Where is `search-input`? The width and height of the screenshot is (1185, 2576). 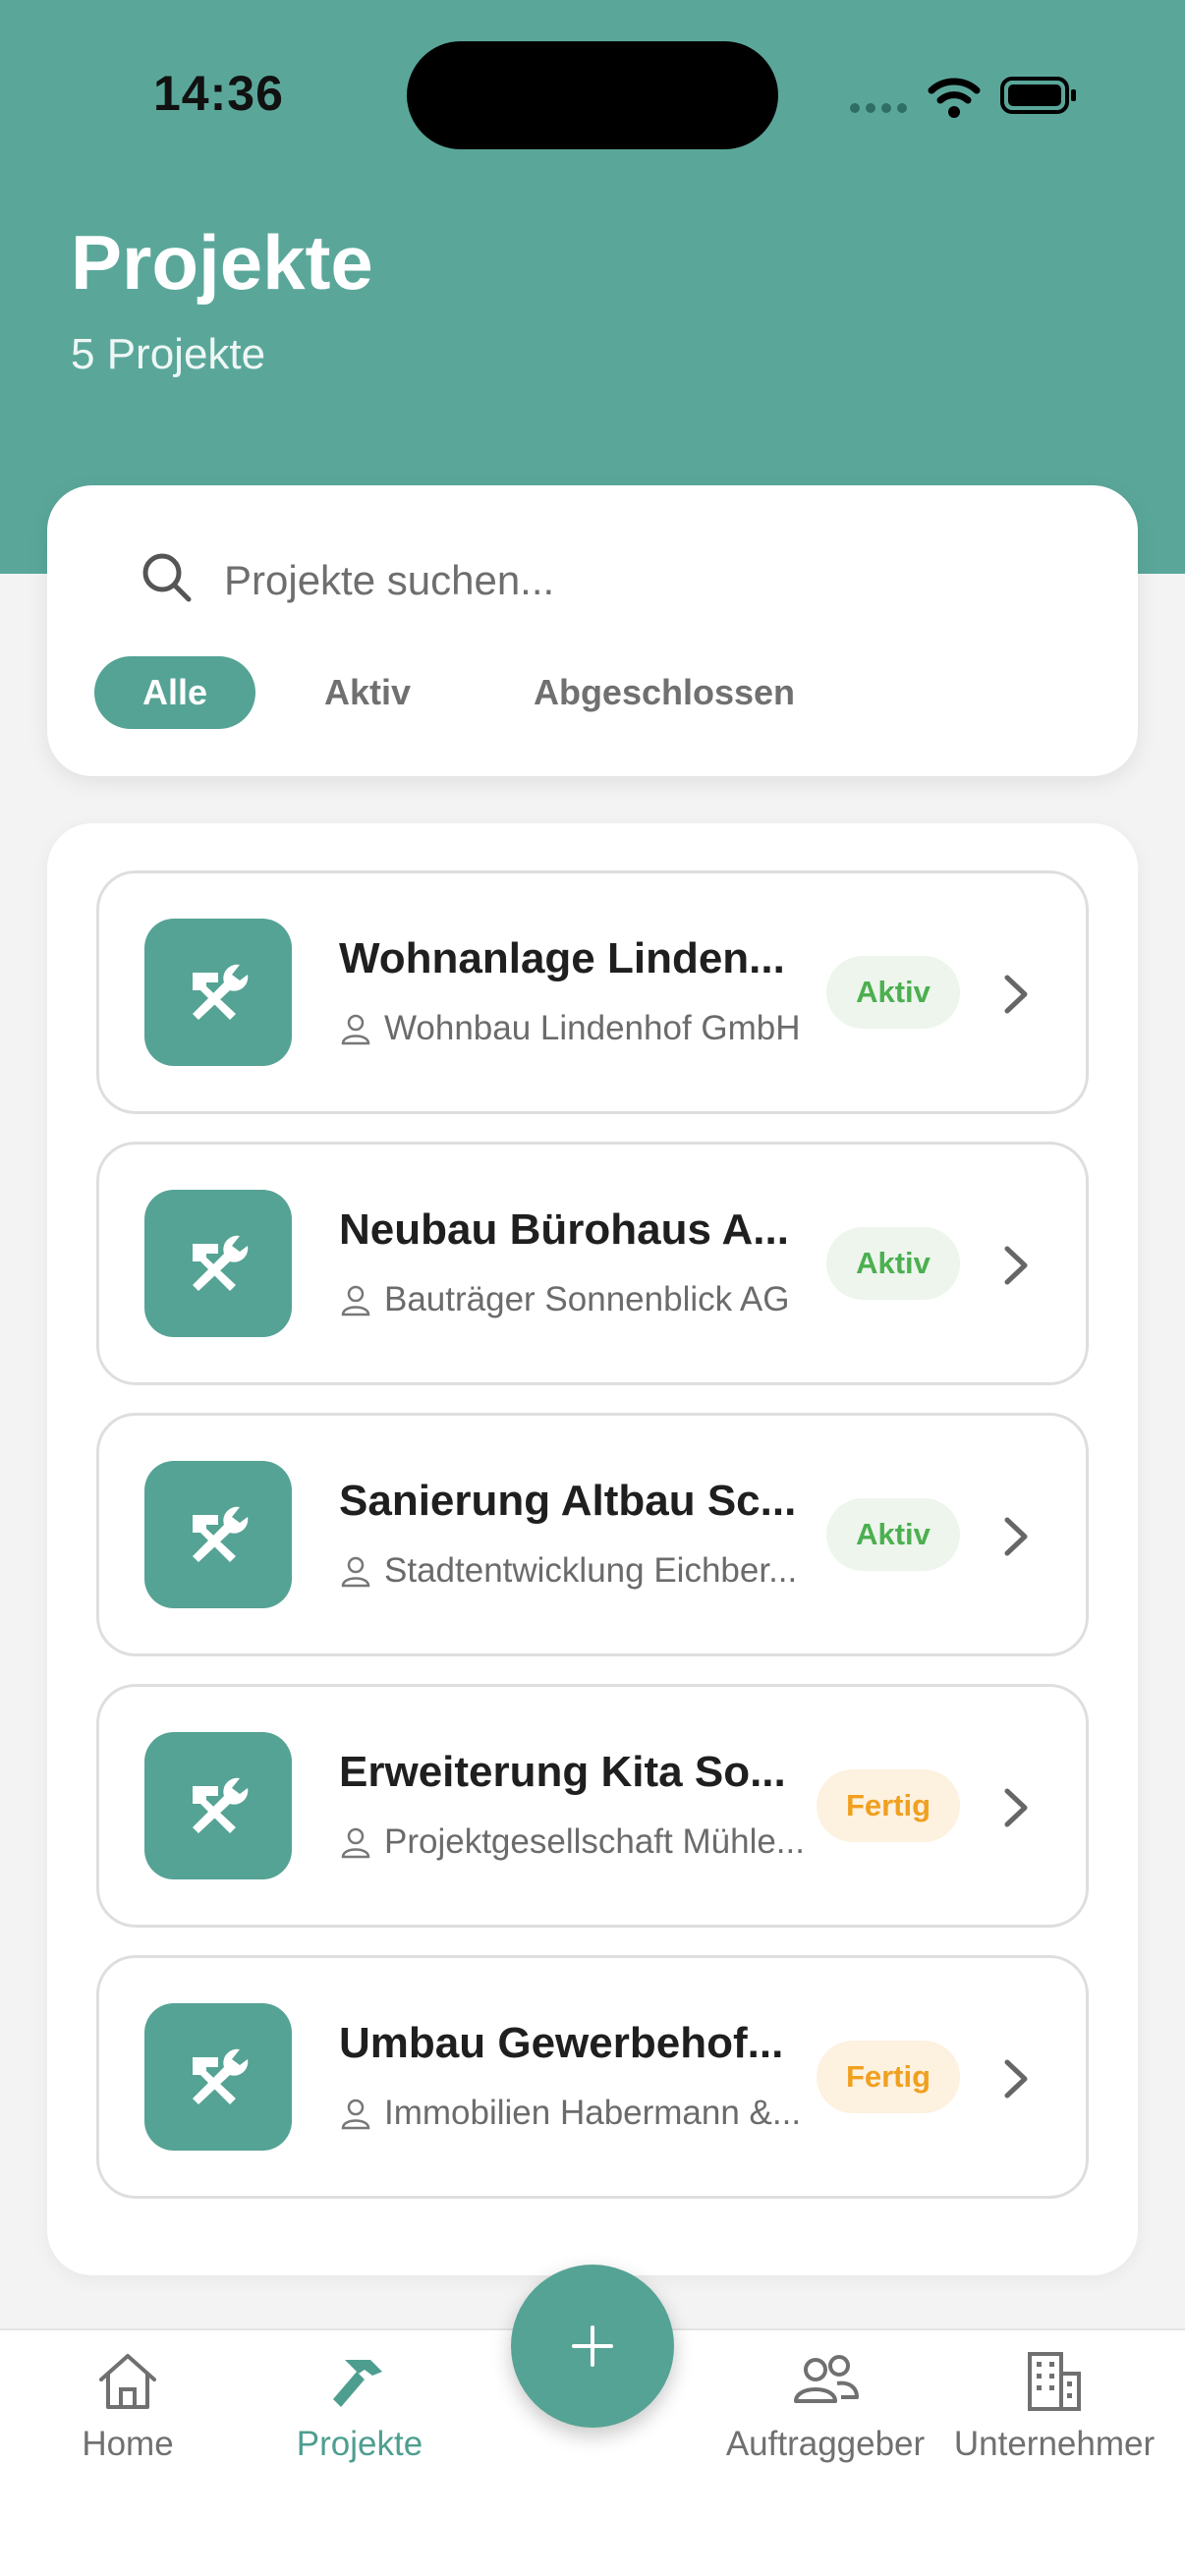 search-input is located at coordinates (647, 580).